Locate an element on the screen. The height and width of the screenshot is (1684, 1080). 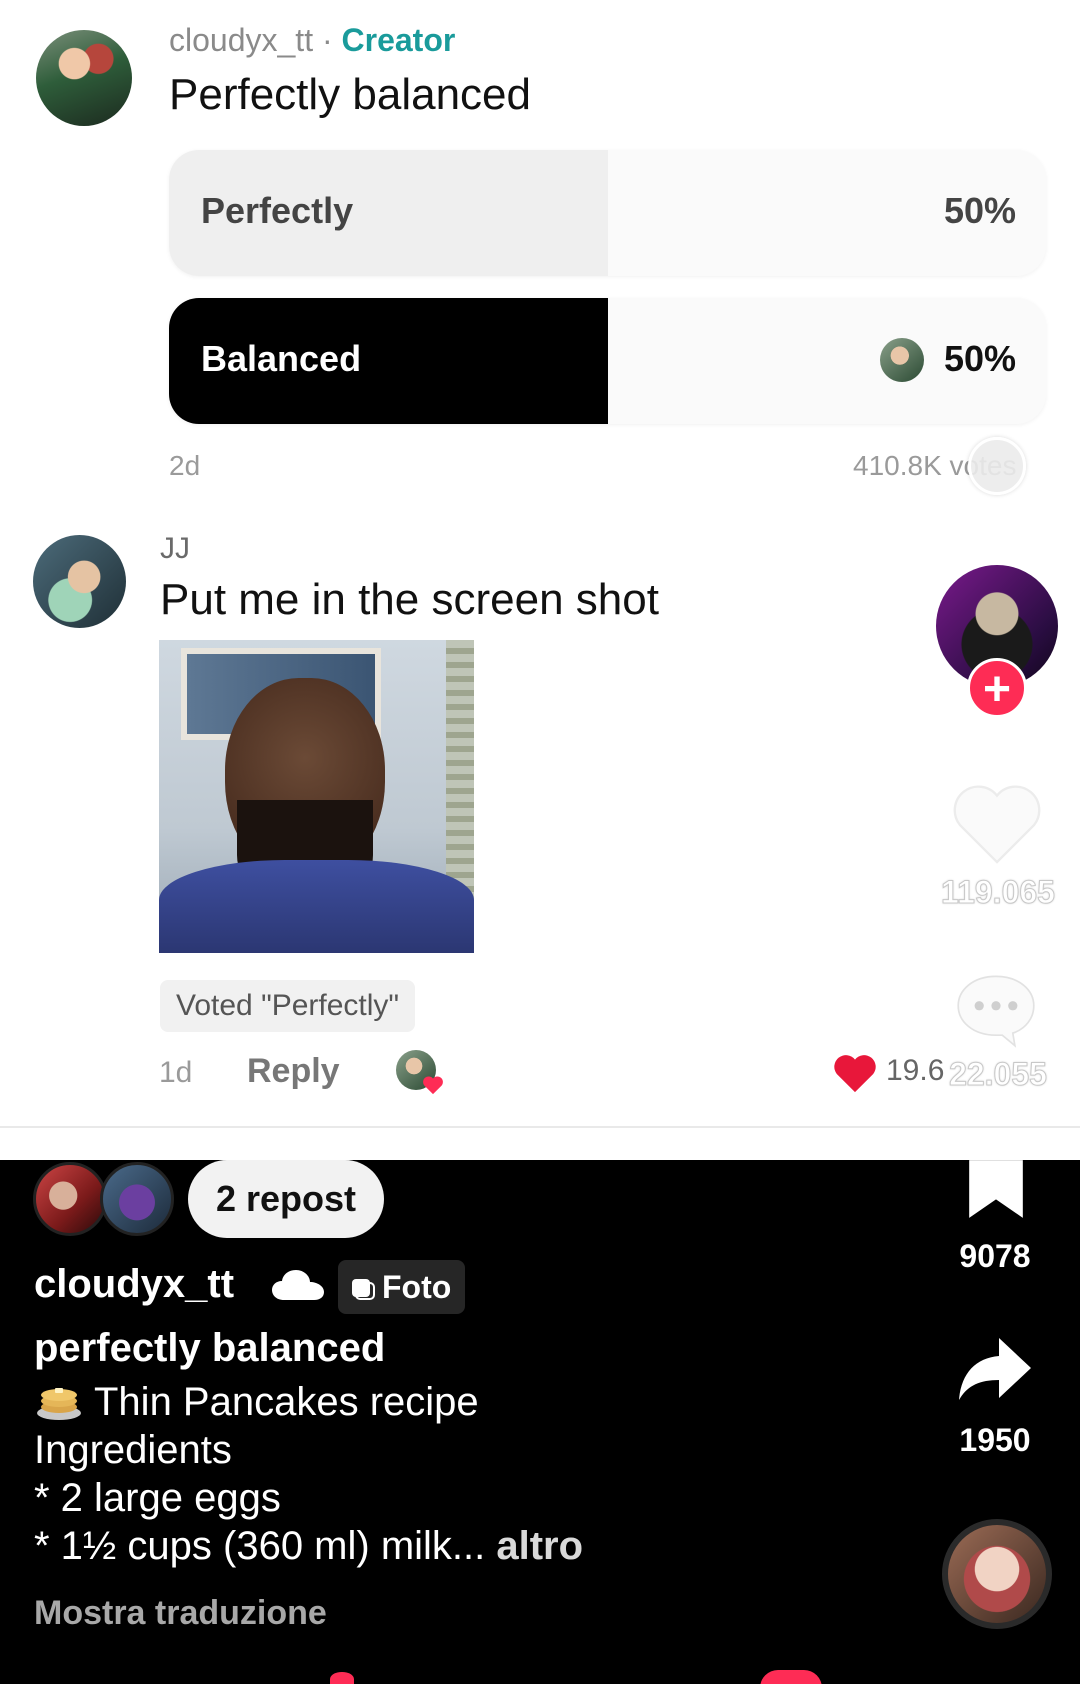
caption-line: * 2 large eggs is located at coordinates (157, 1498).